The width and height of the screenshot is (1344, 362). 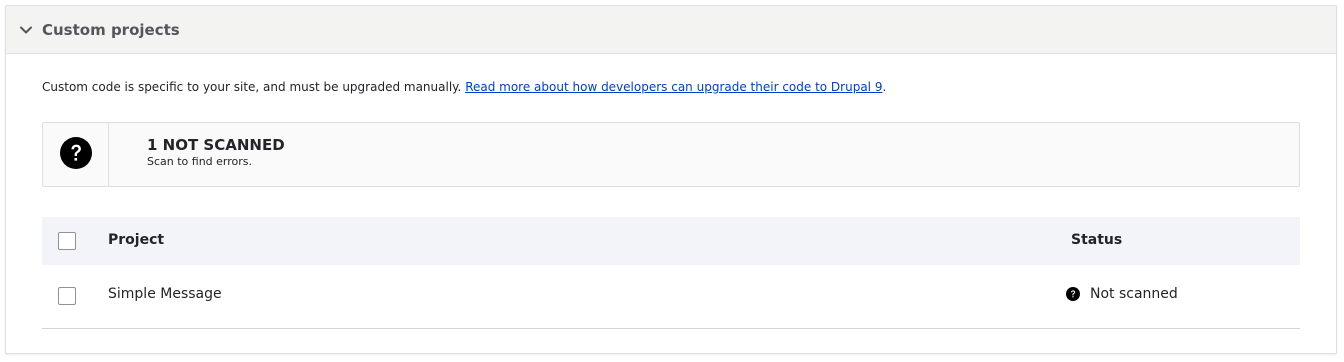 What do you see at coordinates (671, 241) in the screenshot?
I see `table-header: Project Status` at bounding box center [671, 241].